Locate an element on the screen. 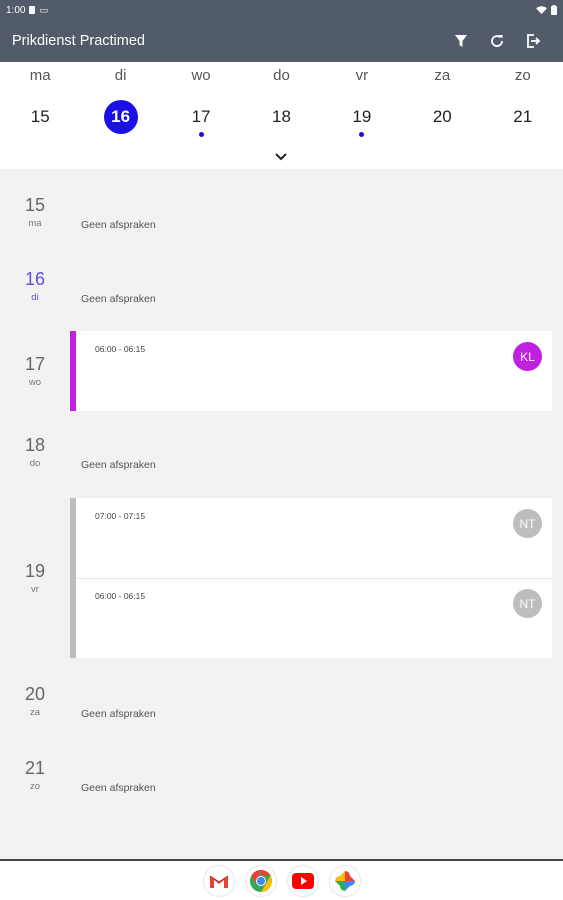 The height and width of the screenshot is (900, 563). status-time: 1:00 is located at coordinates (16, 10).